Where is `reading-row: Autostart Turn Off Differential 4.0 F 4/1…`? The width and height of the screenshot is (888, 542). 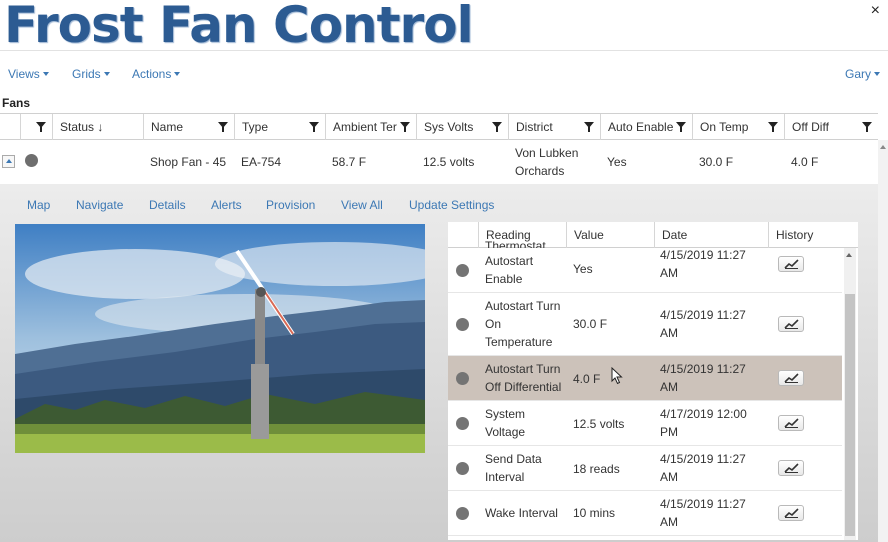 reading-row: Autostart Turn Off Differential 4.0 F 4/1… is located at coordinates (645, 378).